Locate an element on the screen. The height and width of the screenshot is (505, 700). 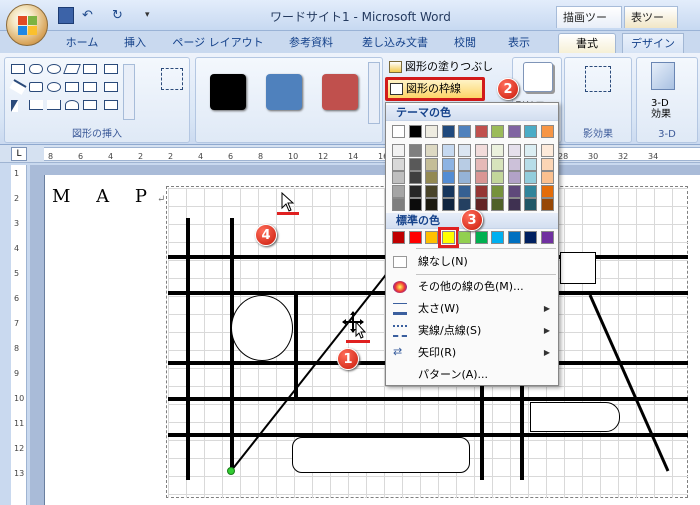
3d-effect-icon is located at coordinates (663, 76).